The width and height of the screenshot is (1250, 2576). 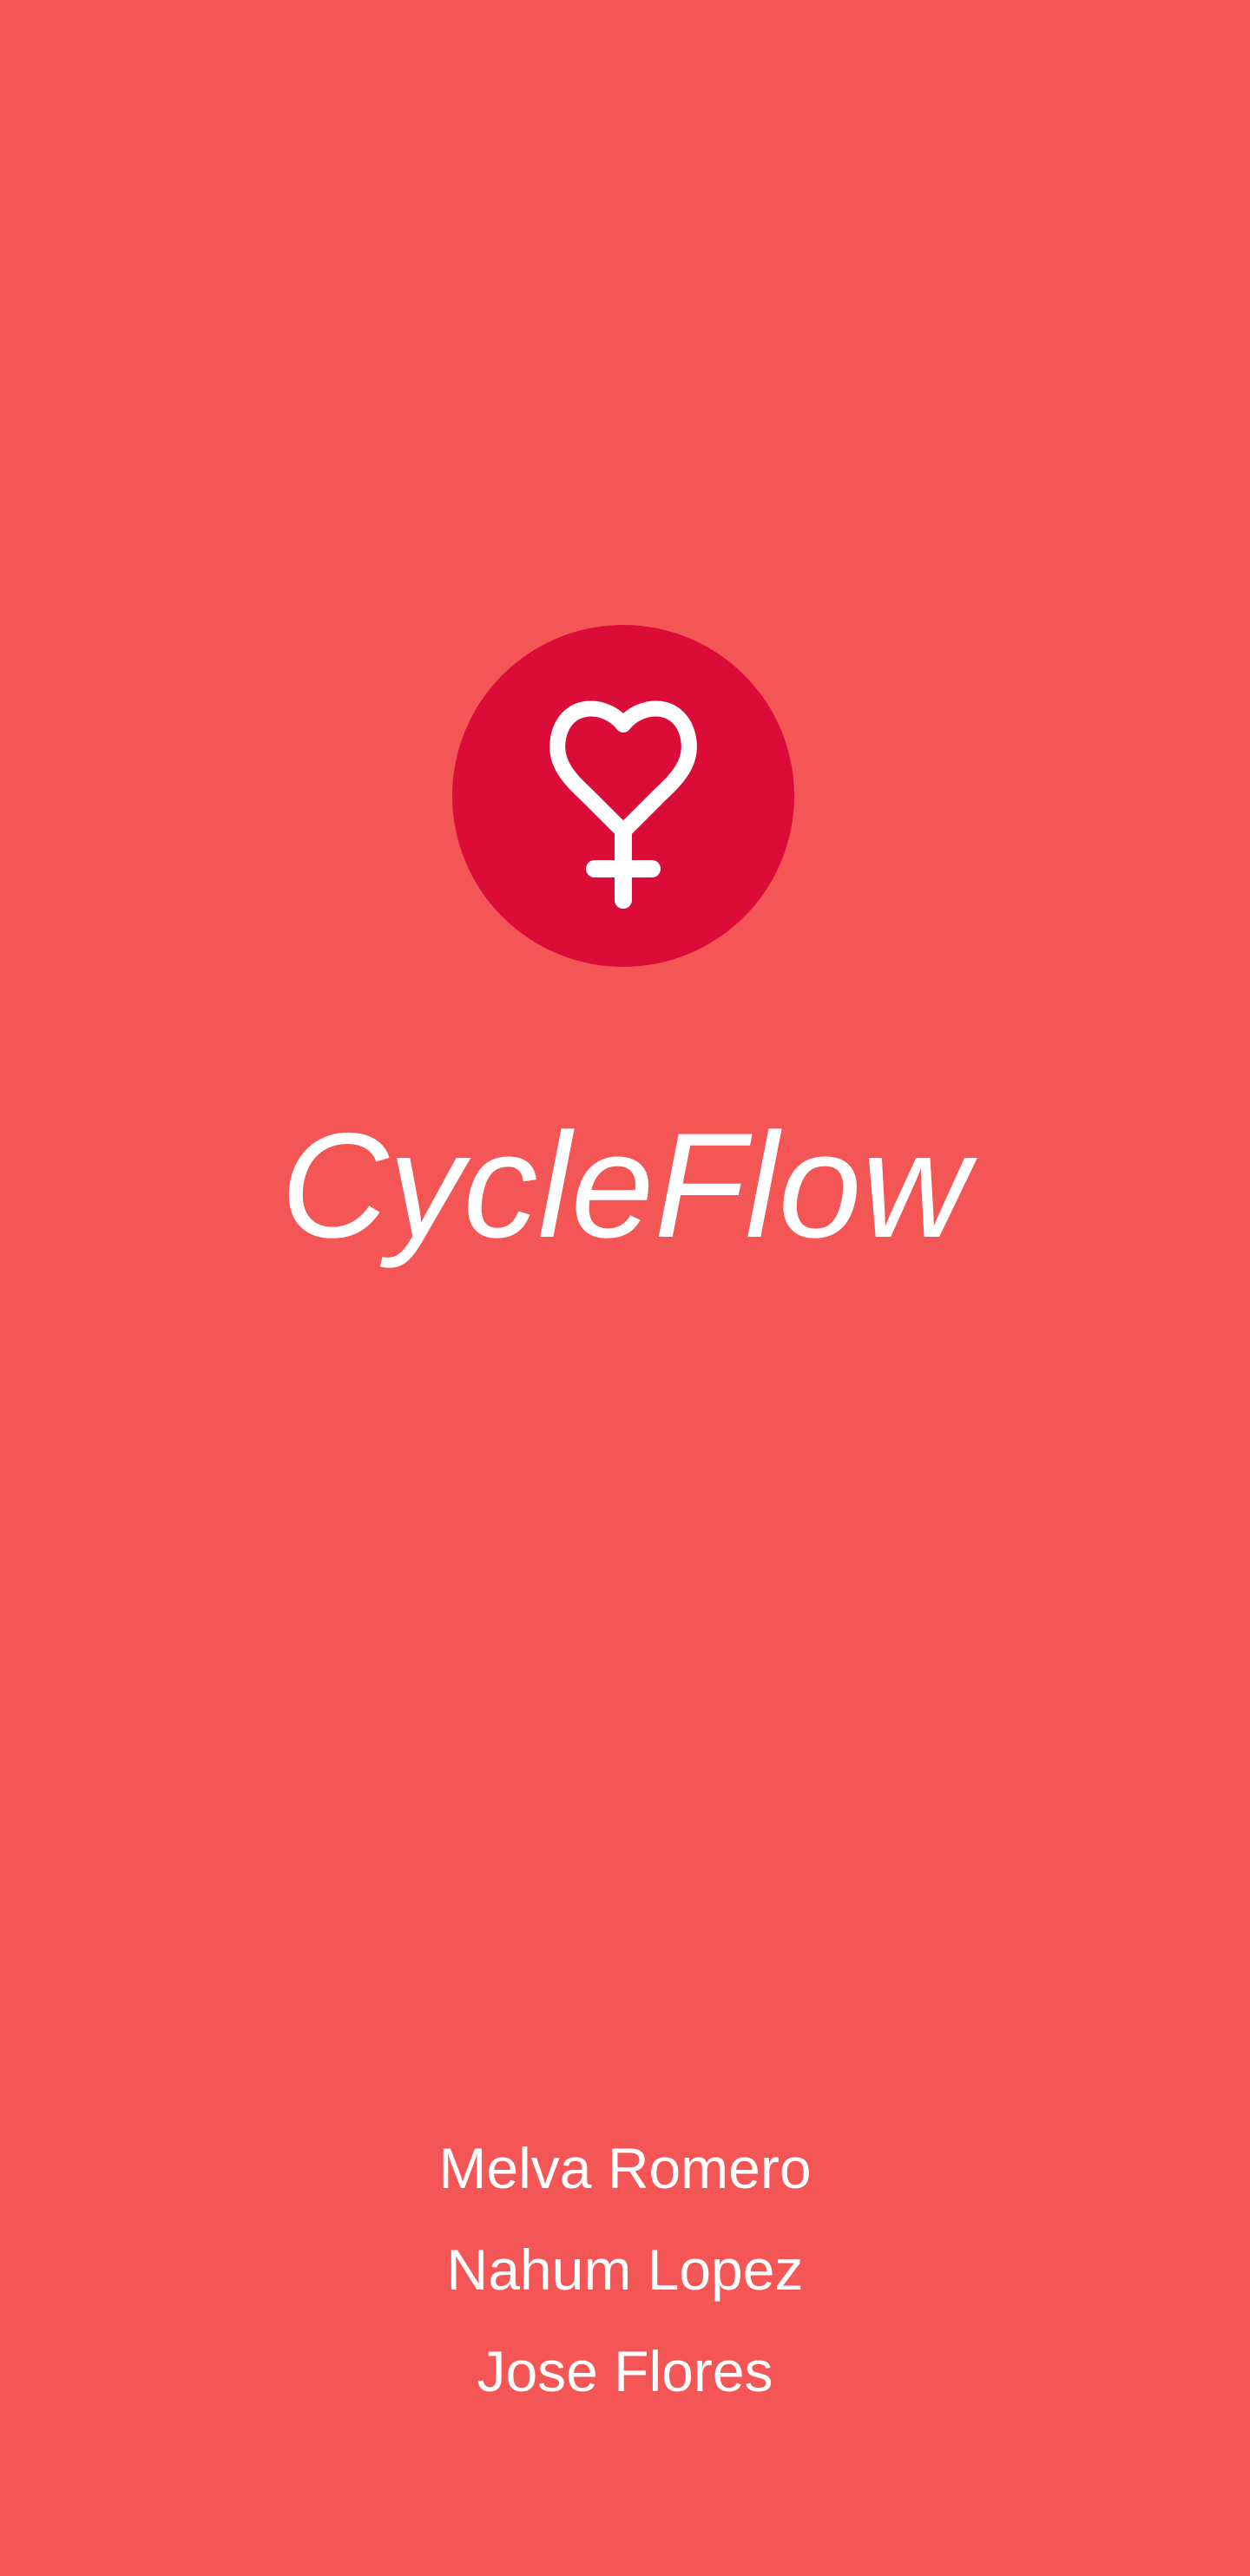 I want to click on heart-venus-icon, so click(x=623, y=804).